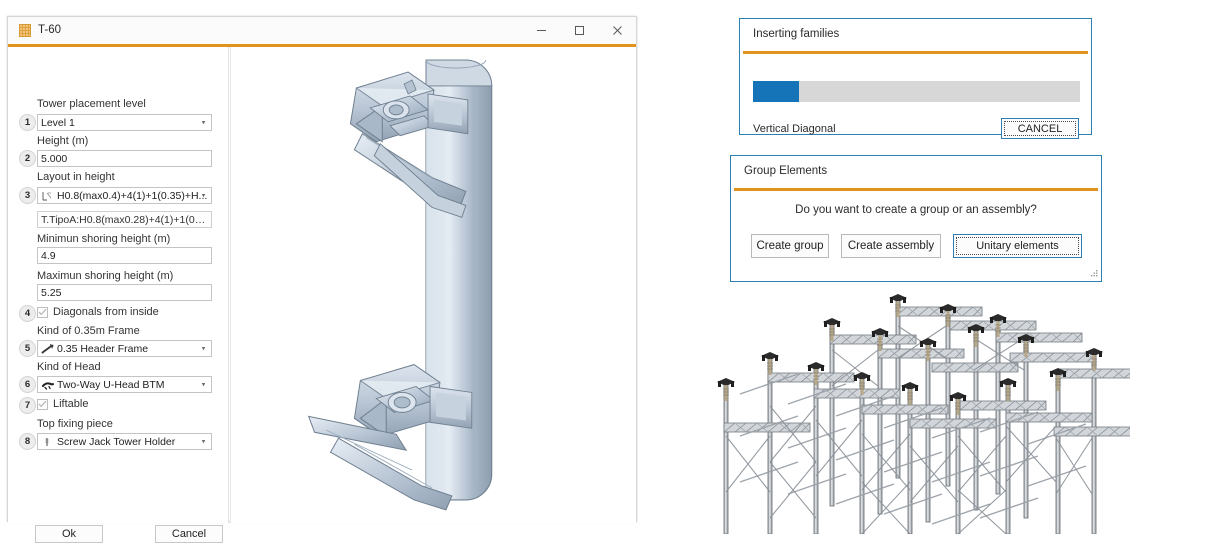 This screenshot has width=1208, height=543. I want to click on kind-of-head-value: Two-Way U-Head BTM, so click(111, 384).